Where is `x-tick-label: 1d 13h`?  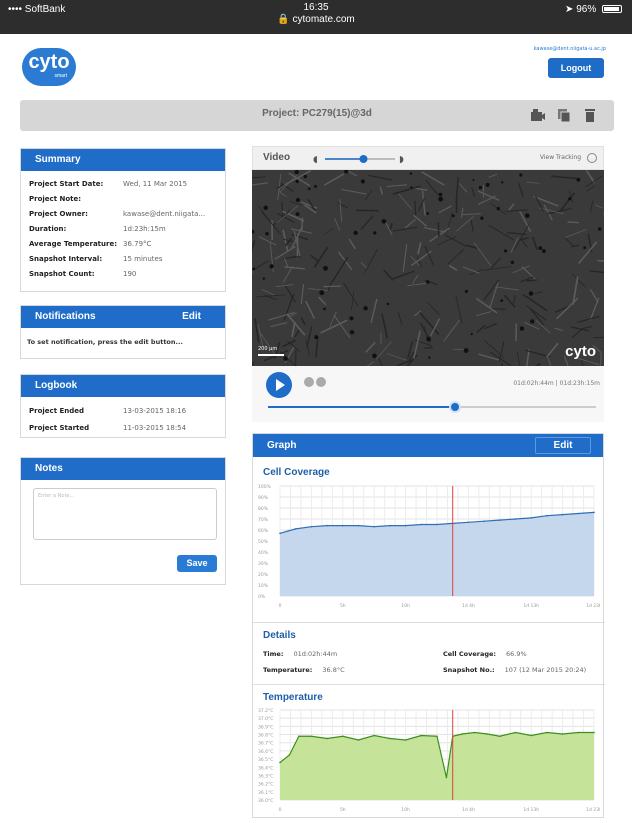
x-tick-label: 1d 13h is located at coordinates (531, 606).